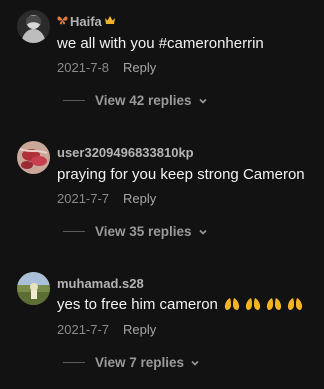  Describe the element at coordinates (263, 304) in the screenshot. I see `emoji-group` at that location.